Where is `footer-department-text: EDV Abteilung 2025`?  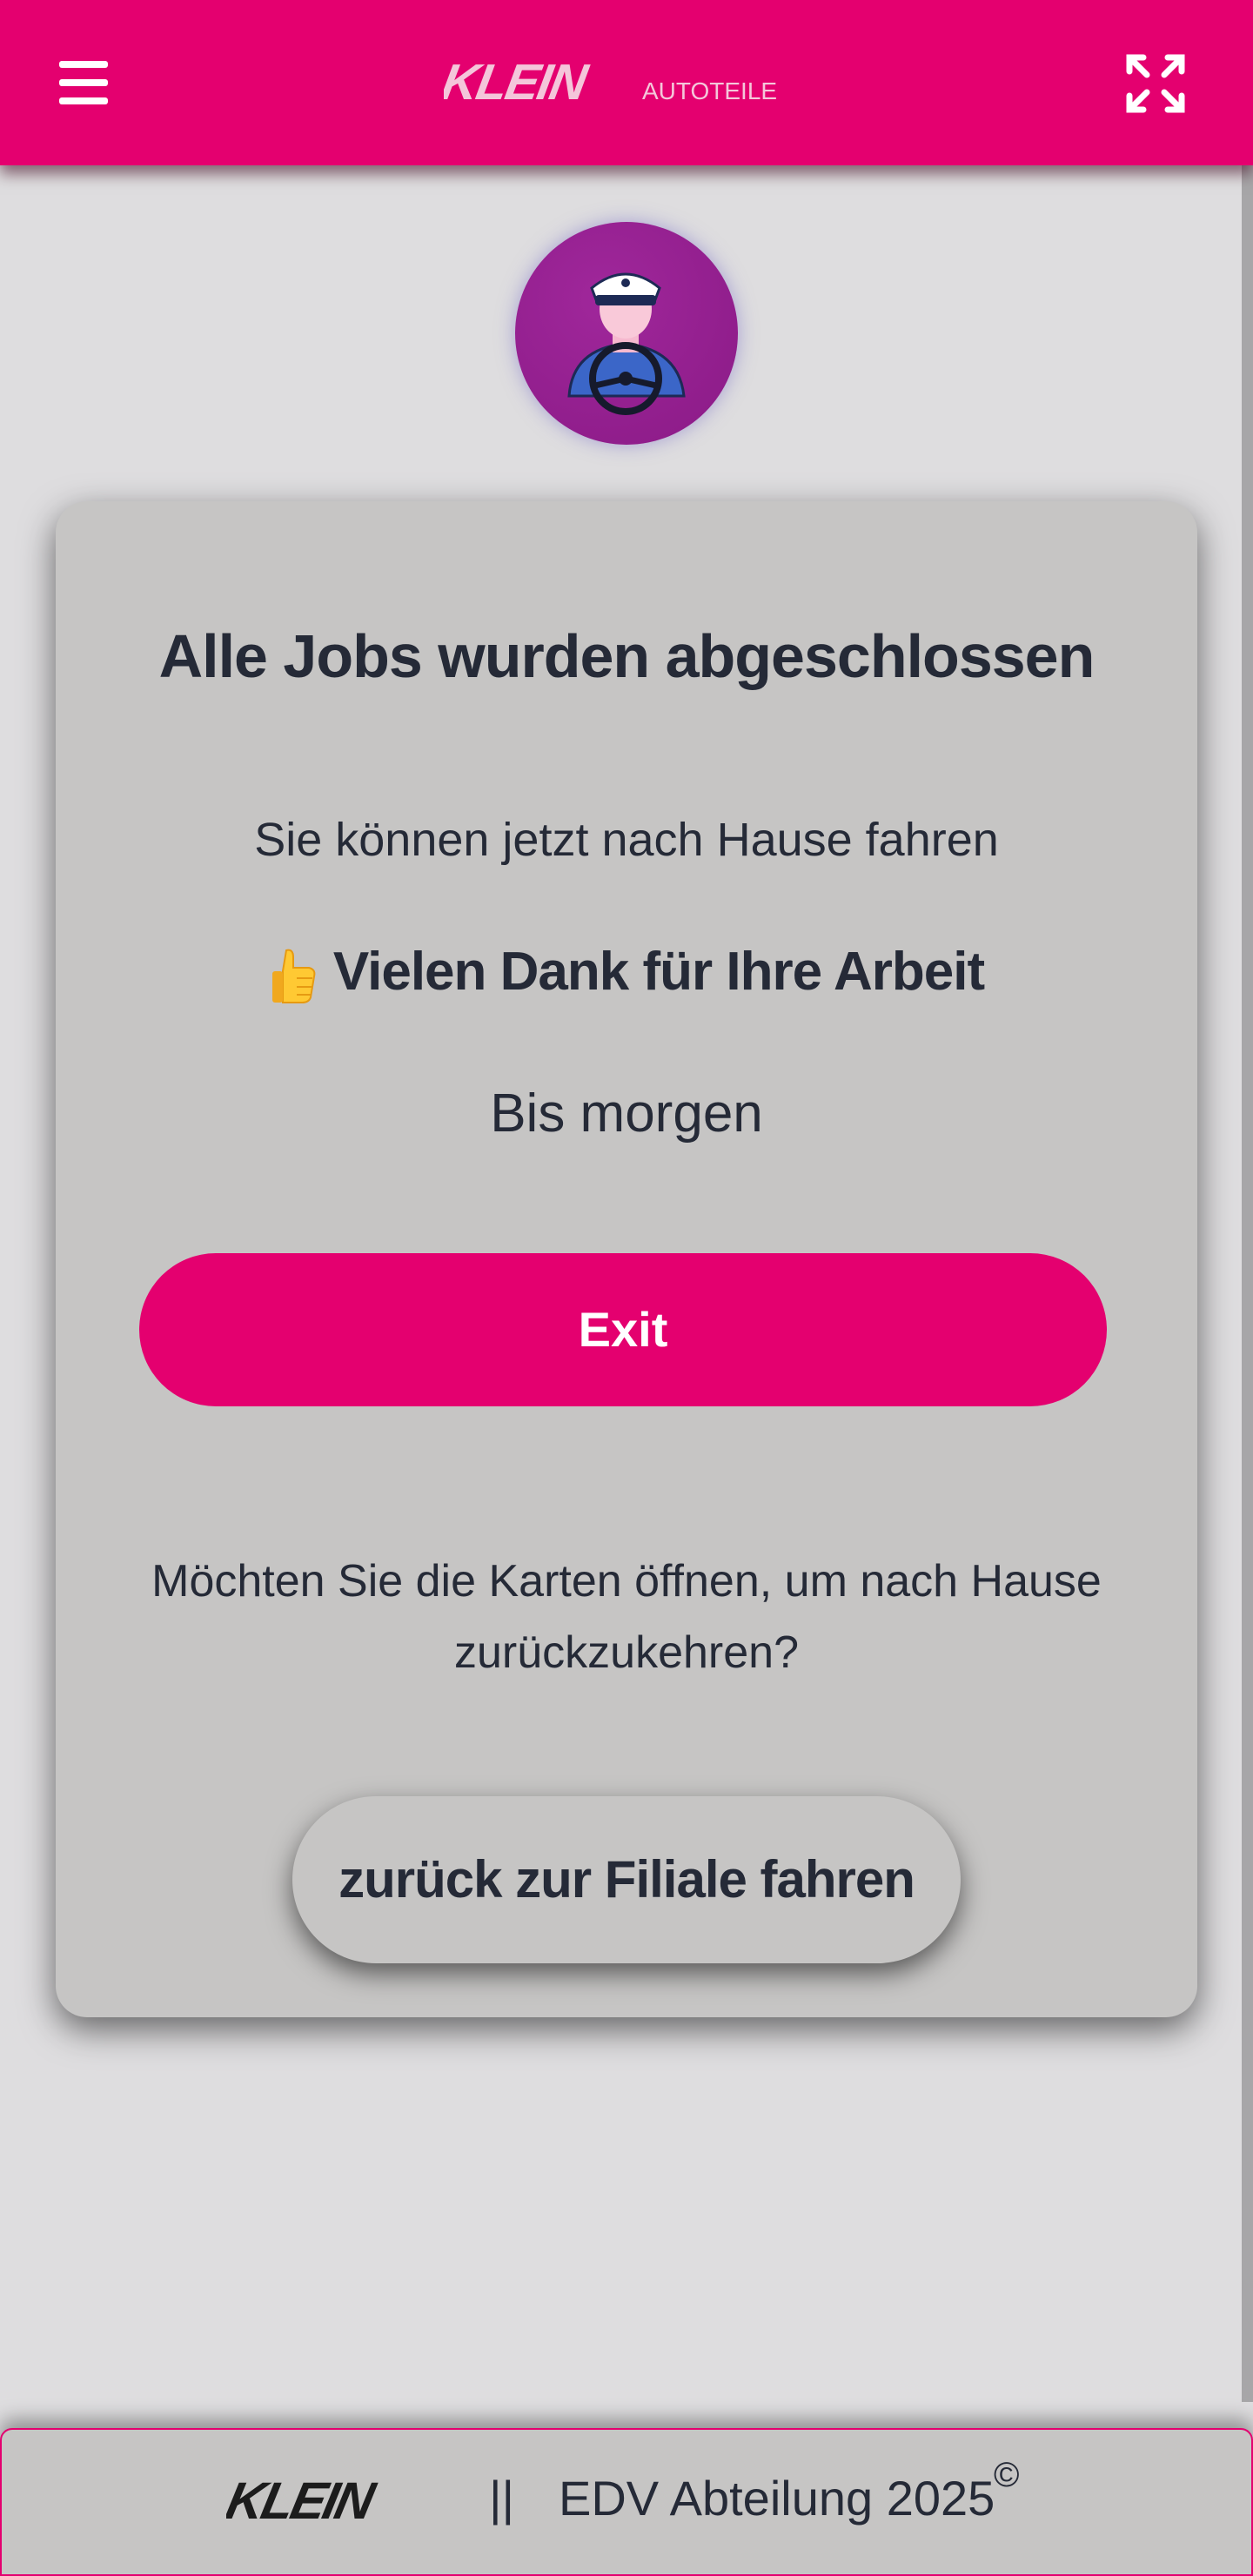 footer-department-text: EDV Abteilung 2025 is located at coordinates (777, 2498).